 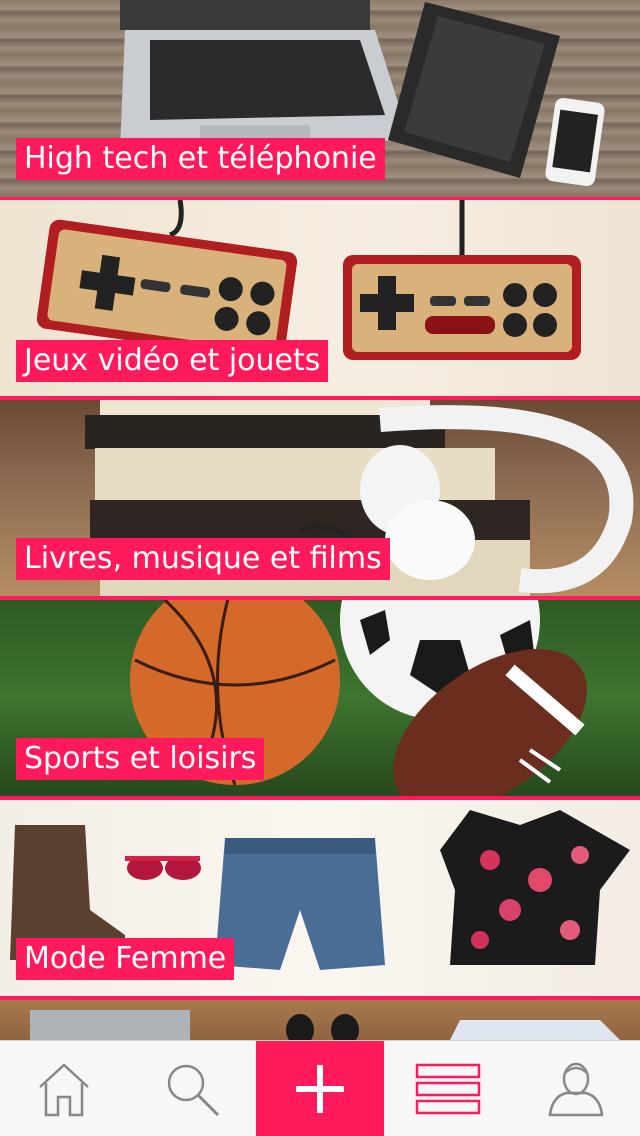 I want to click on bottom-tab-bar, so click(x=320, y=1088).